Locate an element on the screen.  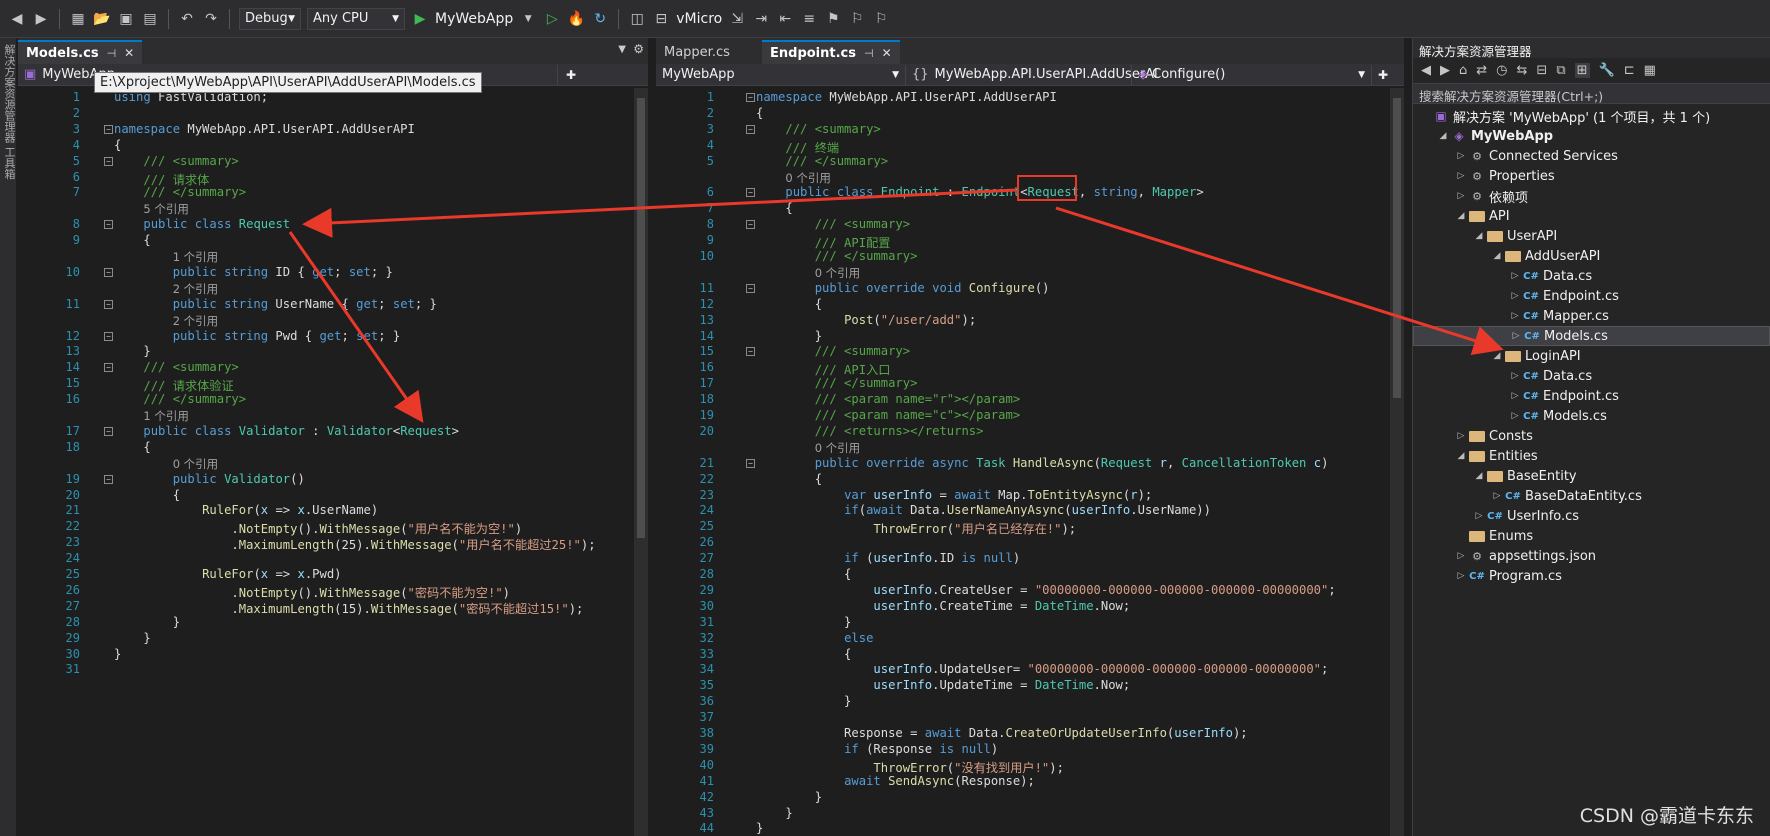
show-all-files-icon: ⧉ is located at coordinates (1560, 70).